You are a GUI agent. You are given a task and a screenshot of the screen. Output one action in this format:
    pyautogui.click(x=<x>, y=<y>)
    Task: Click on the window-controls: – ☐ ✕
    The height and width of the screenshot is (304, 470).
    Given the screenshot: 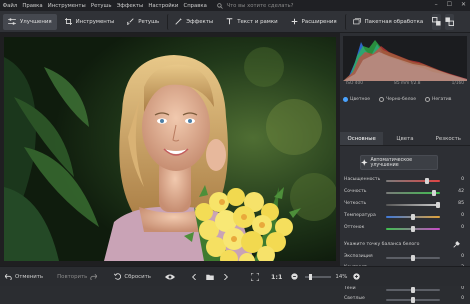 What is the action you would take?
    pyautogui.click(x=450, y=4)
    